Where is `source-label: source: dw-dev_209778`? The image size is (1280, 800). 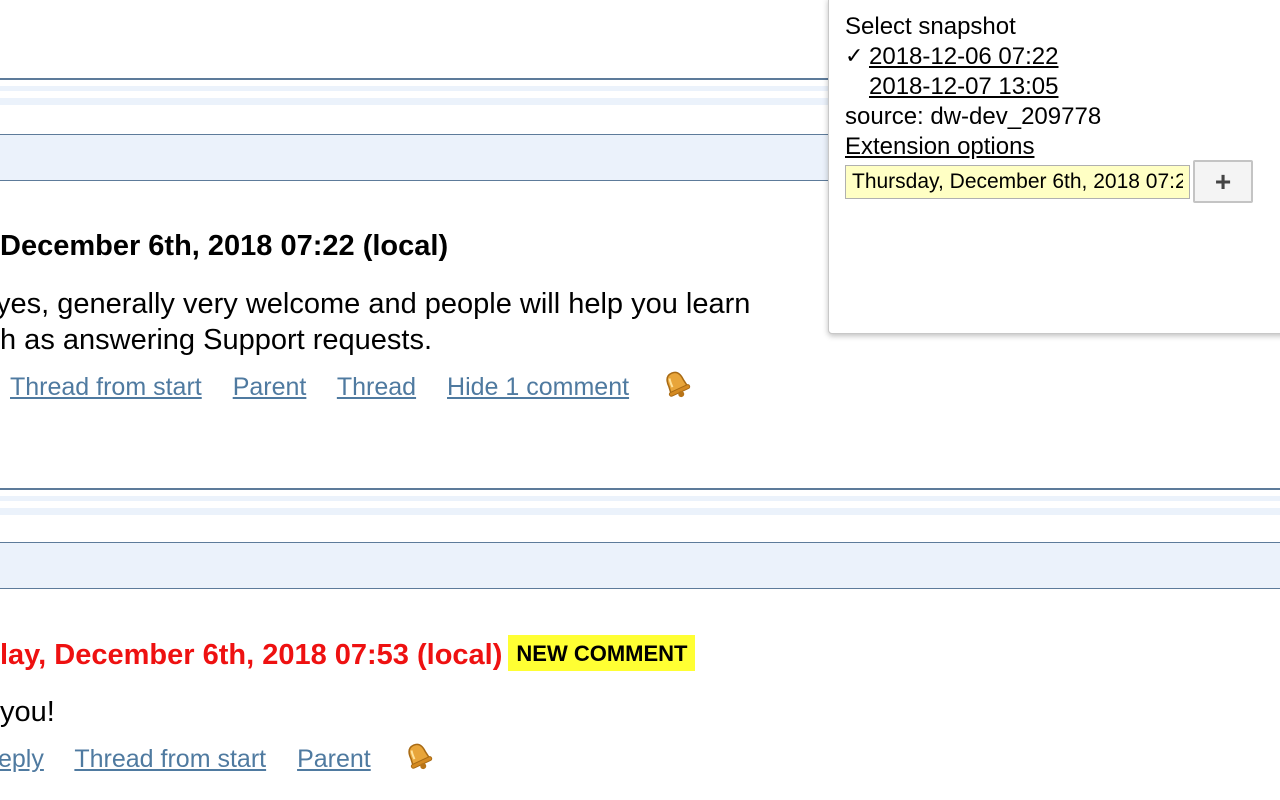 source-label: source: dw-dev_209778 is located at coordinates (973, 116).